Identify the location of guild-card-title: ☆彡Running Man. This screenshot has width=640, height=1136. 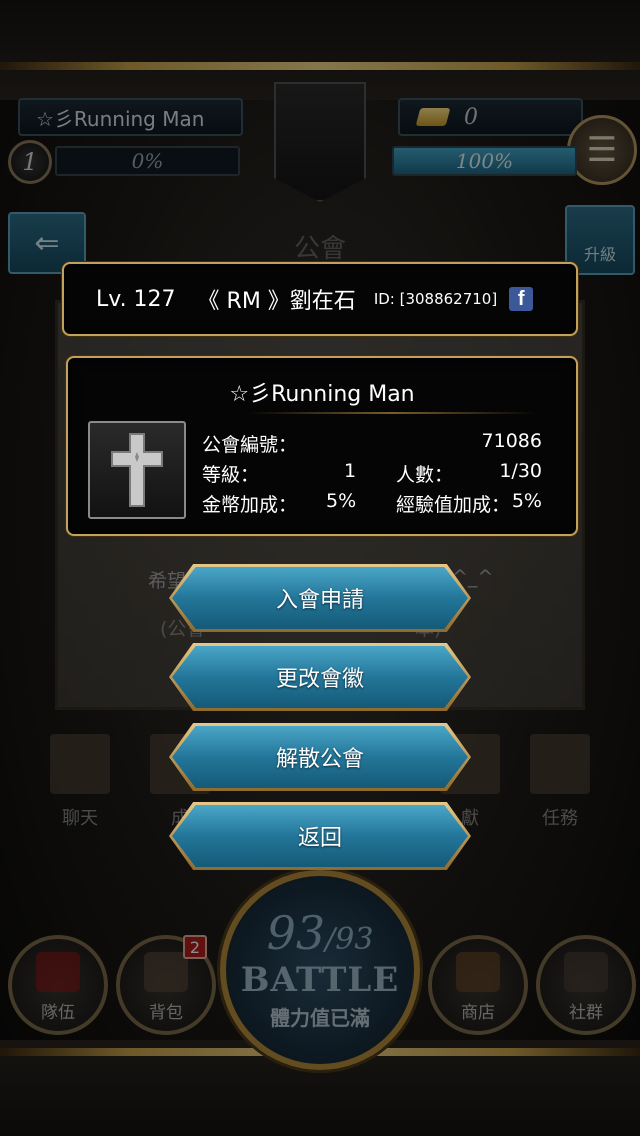
(322, 394).